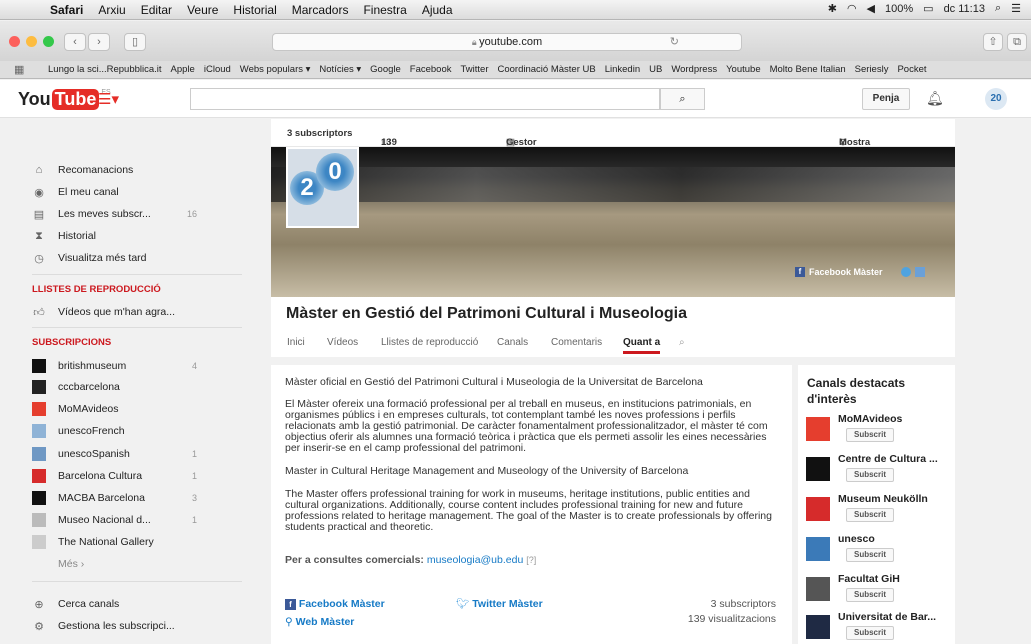 The height and width of the screenshot is (644, 1031). I want to click on notifications-bell-icon: 🔔︎, so click(935, 98).